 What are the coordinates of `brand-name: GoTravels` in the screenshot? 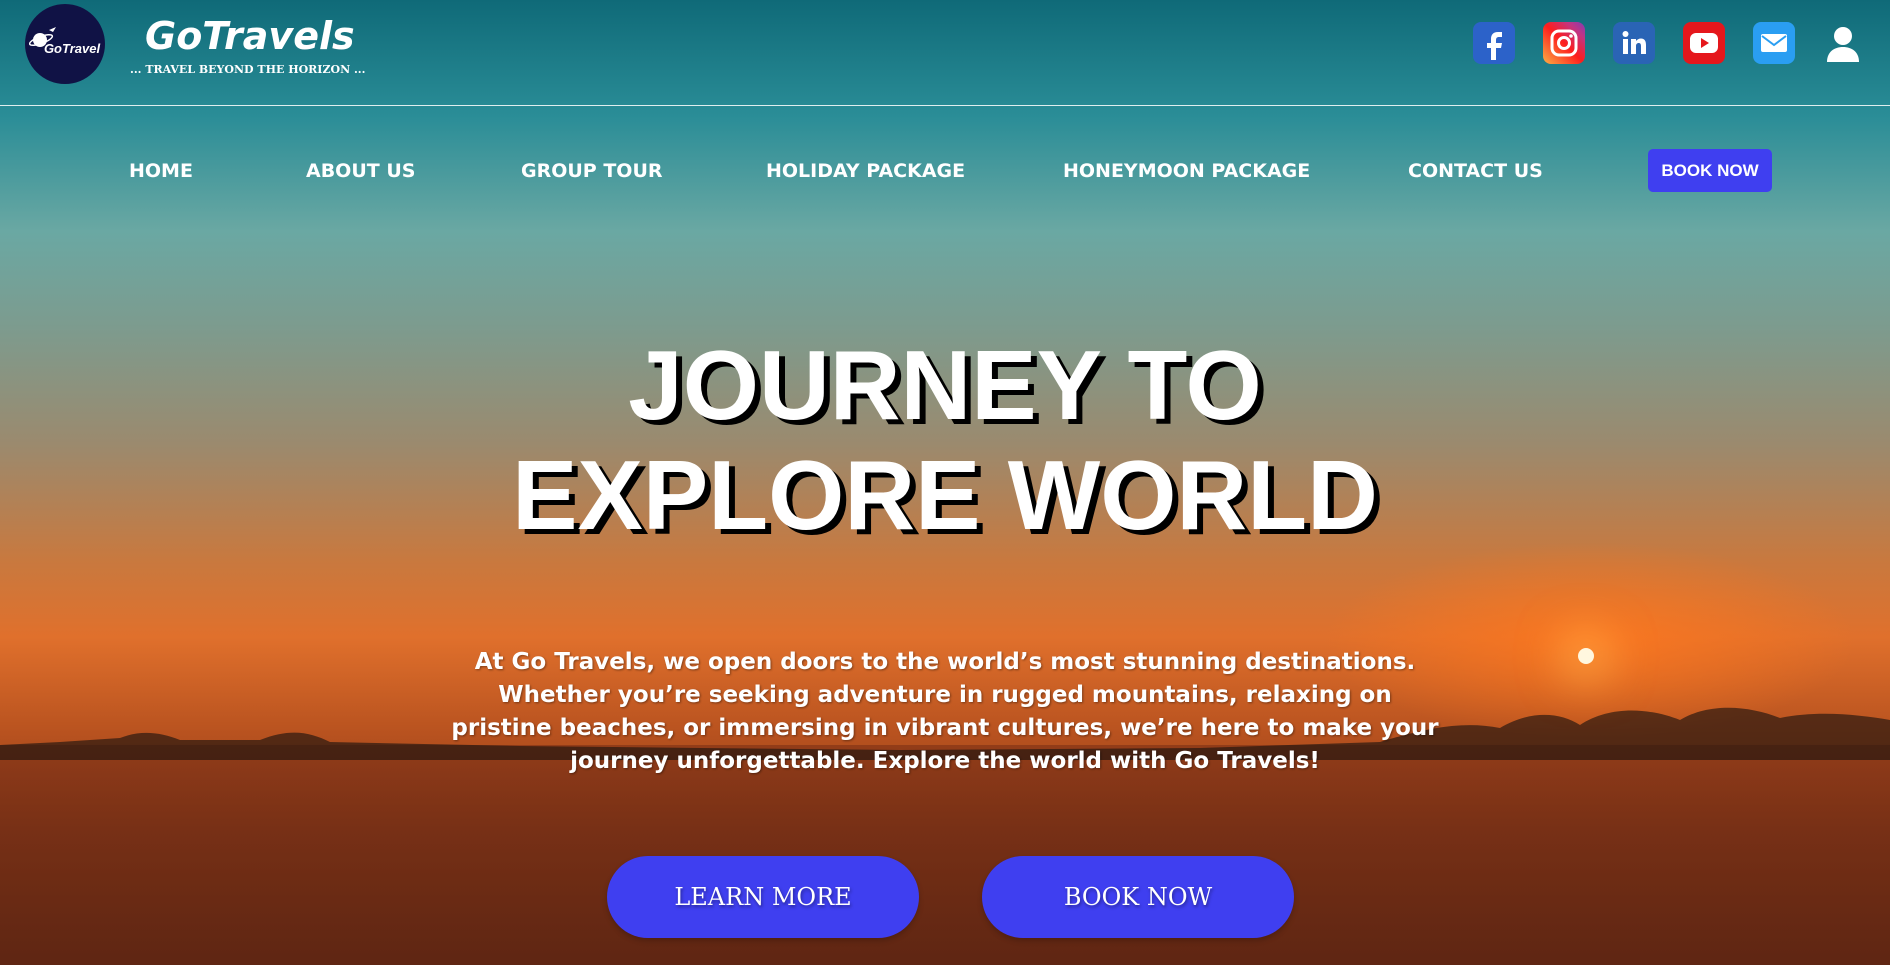 It's located at (250, 36).